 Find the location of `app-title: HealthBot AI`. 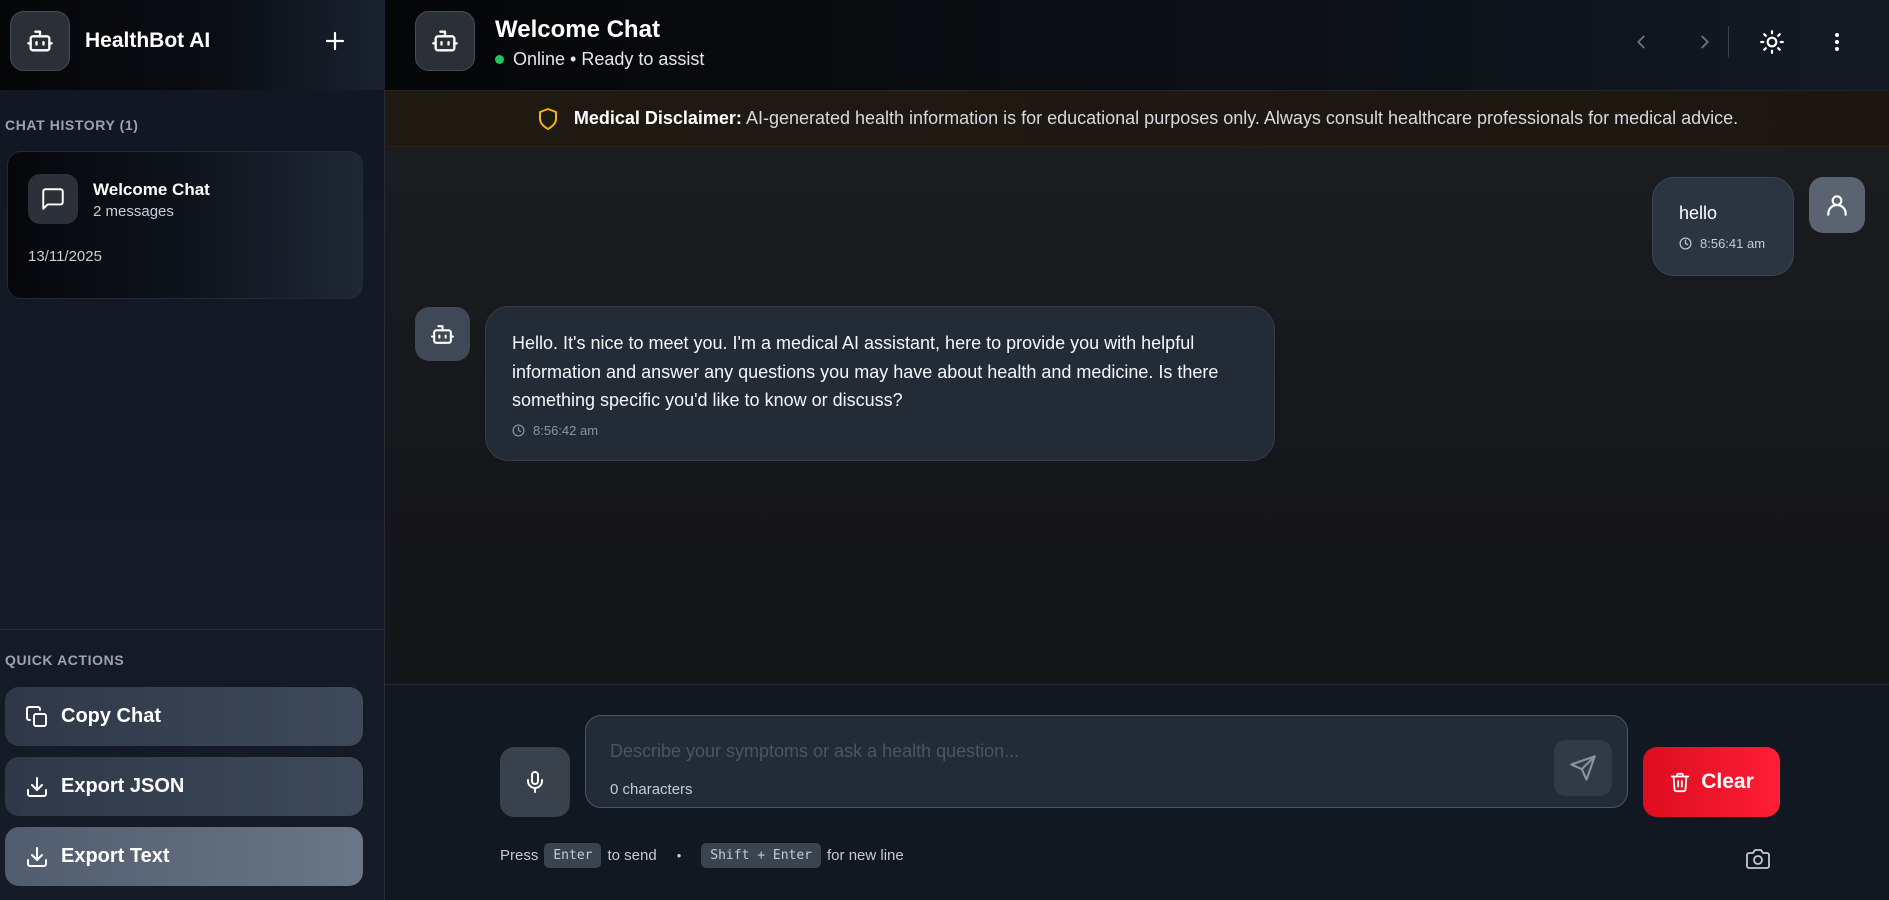

app-title: HealthBot AI is located at coordinates (148, 40).